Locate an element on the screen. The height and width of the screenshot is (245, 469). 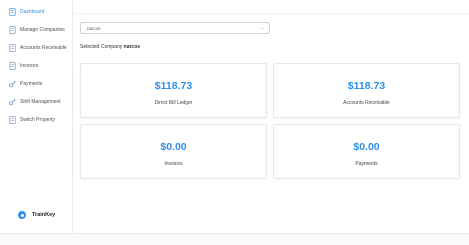
sidebar-item-label: Payments is located at coordinates (31, 84).